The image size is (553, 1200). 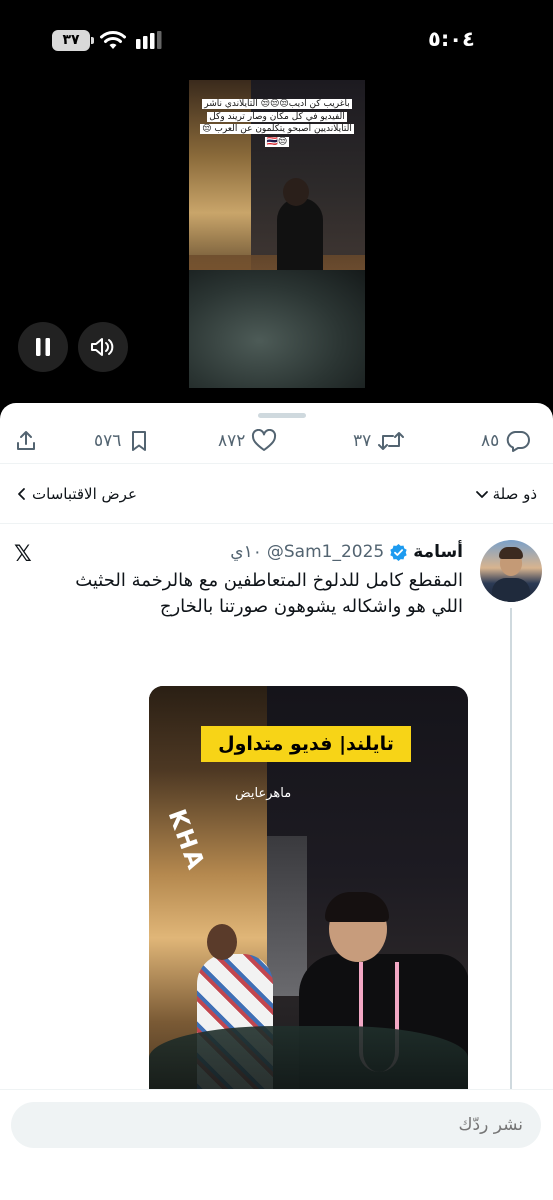 What do you see at coordinates (84, 494) in the screenshot?
I see `view-quotes-label: عرض الاقتباسات` at bounding box center [84, 494].